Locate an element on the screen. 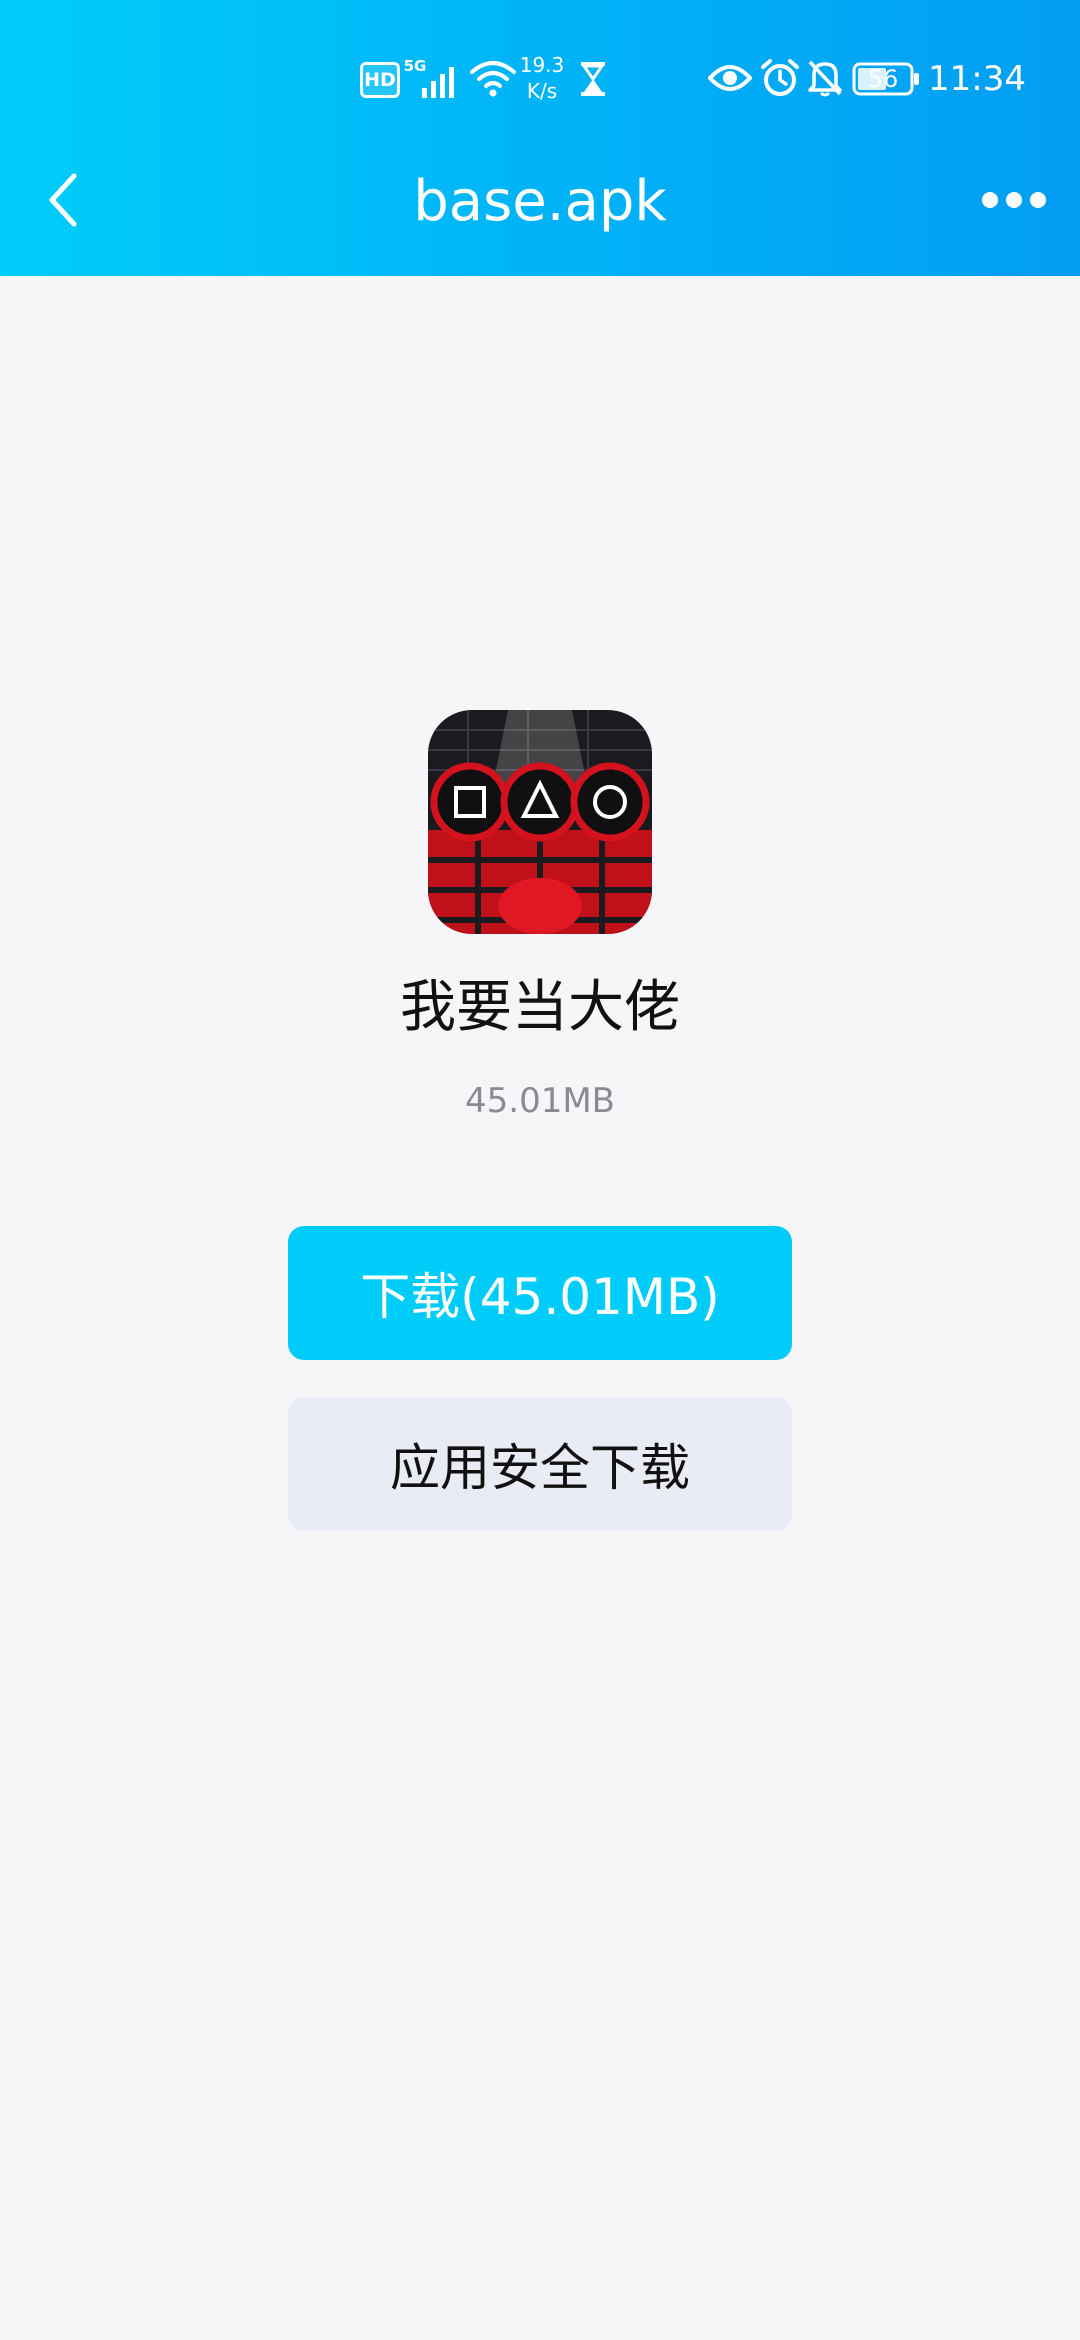 The height and width of the screenshot is (2340, 1080). app-name: 我要当大佬 is located at coordinates (540, 1007).